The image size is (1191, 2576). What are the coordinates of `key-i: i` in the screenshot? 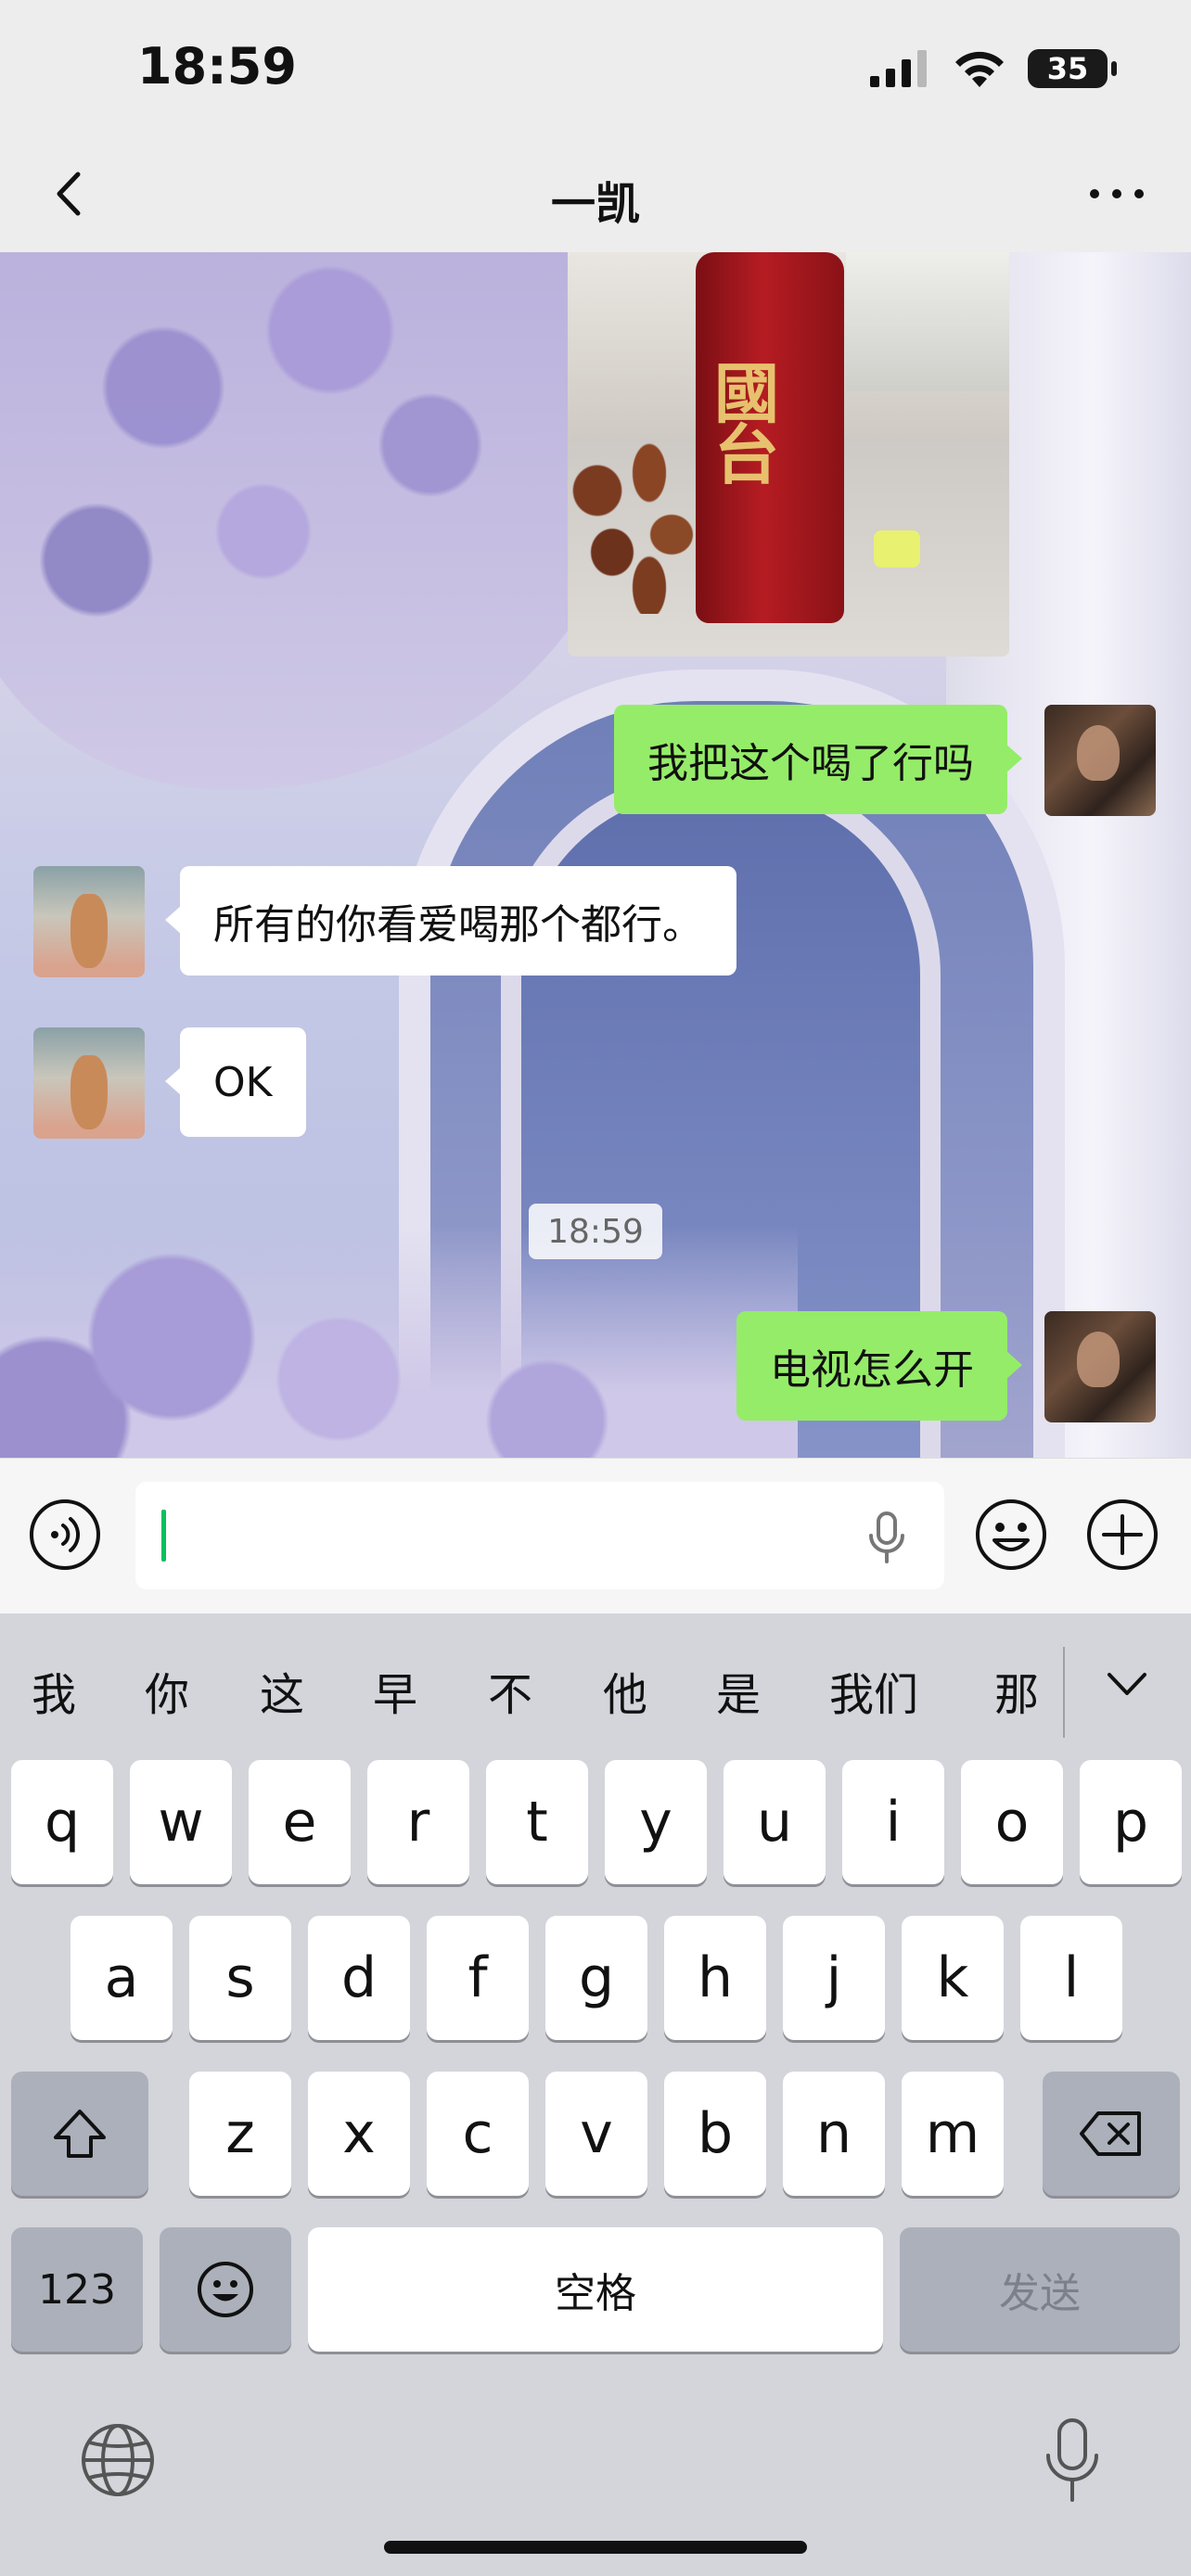 It's located at (893, 1822).